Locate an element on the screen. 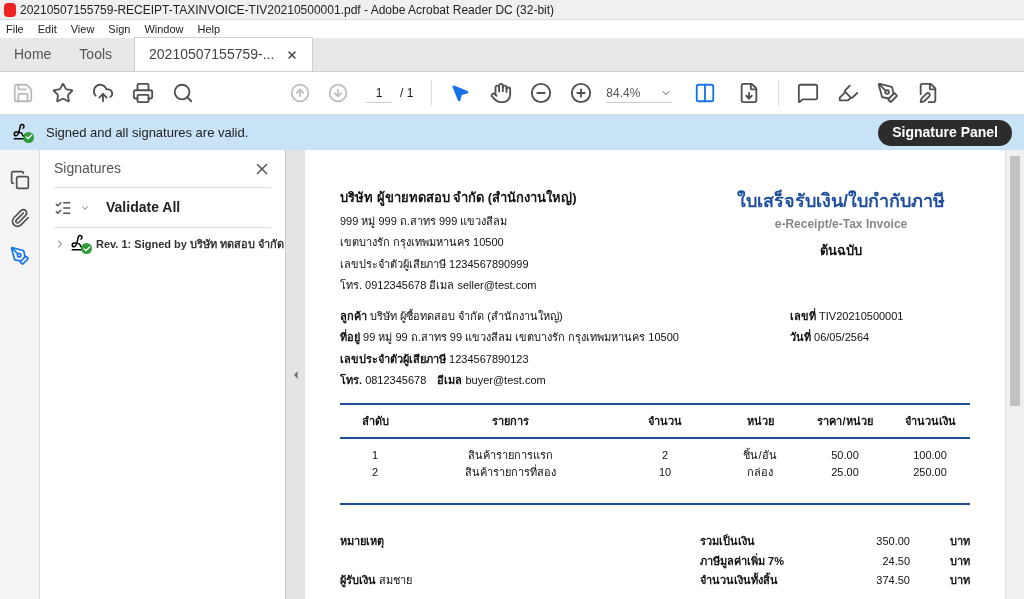 The height and width of the screenshot is (599, 1024). zoom-dropdown: 84.4% is located at coordinates (639, 93).